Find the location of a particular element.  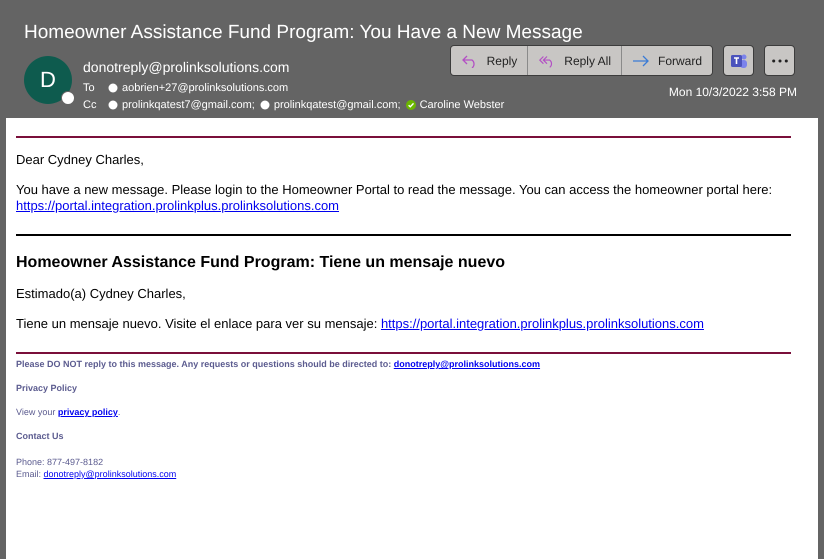

recipient: prolinkqatest@gmail.com; is located at coordinates (337, 104).